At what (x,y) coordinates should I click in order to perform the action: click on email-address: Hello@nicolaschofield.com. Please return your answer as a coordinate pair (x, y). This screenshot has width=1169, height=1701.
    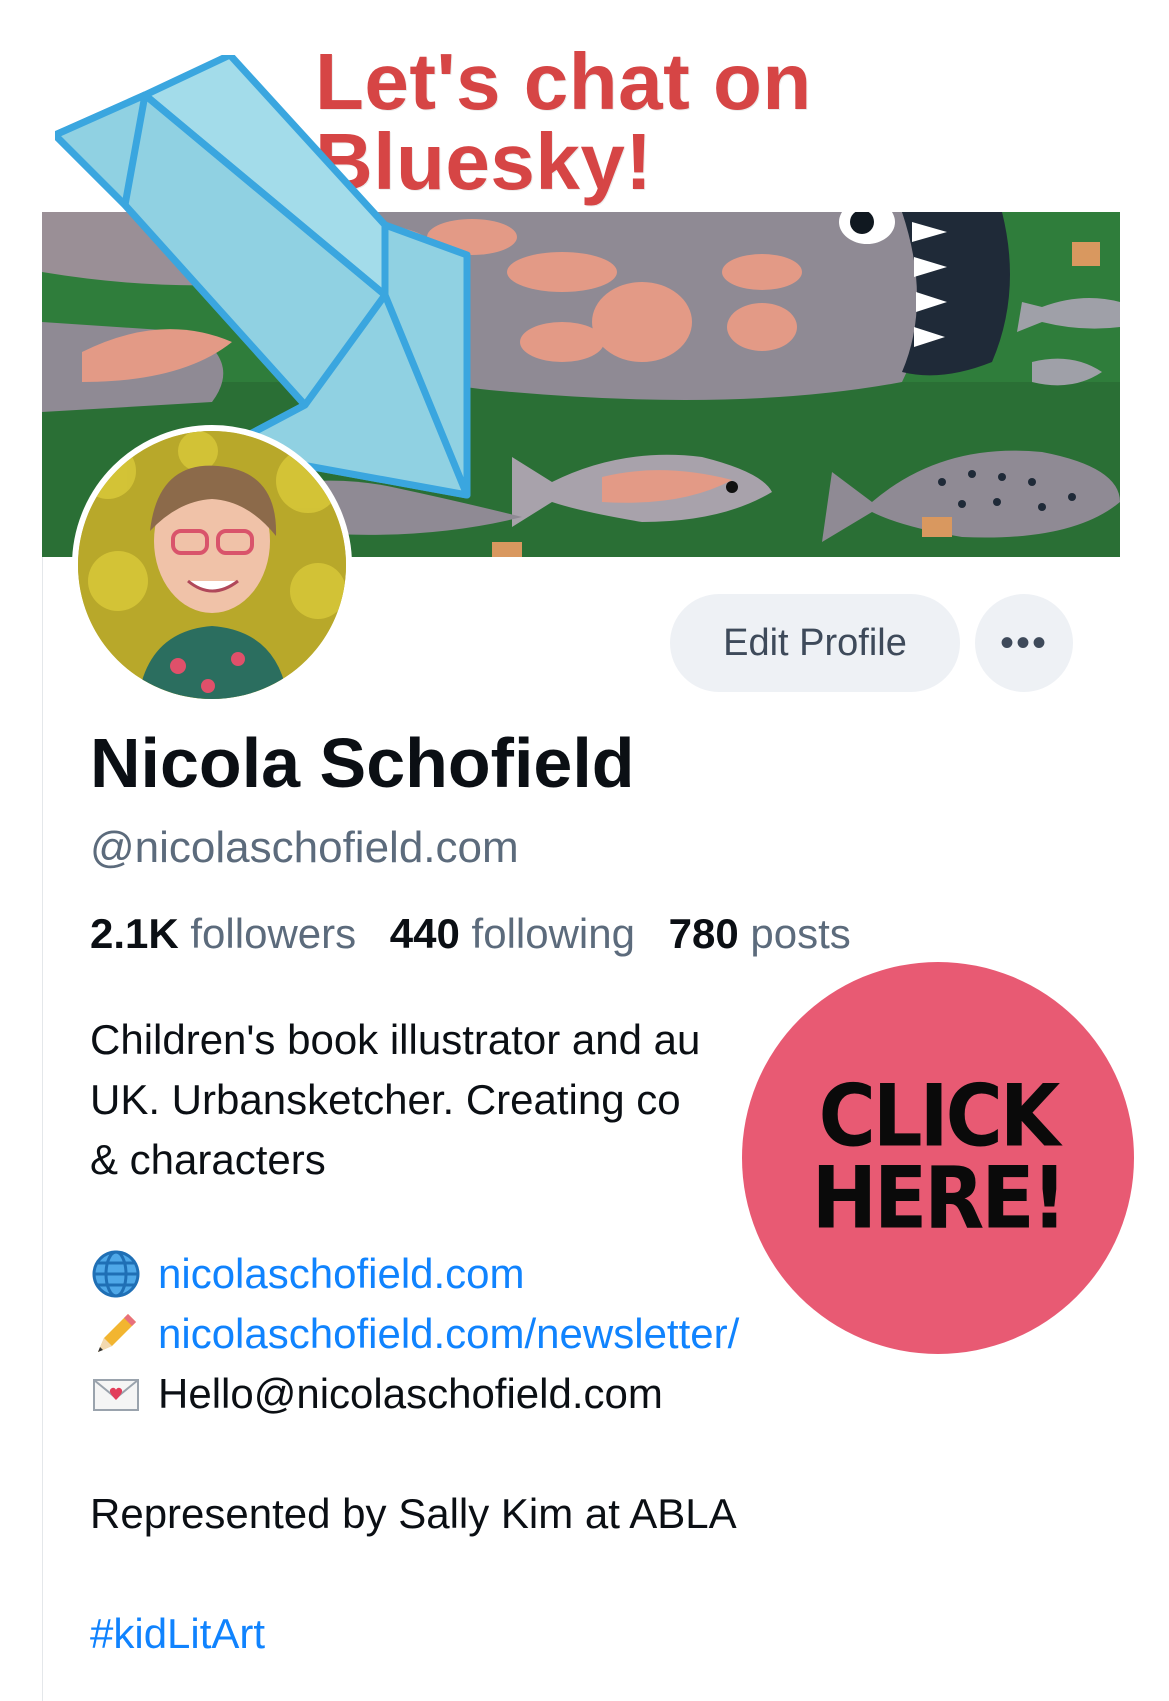
    Looking at the image, I should click on (410, 1393).